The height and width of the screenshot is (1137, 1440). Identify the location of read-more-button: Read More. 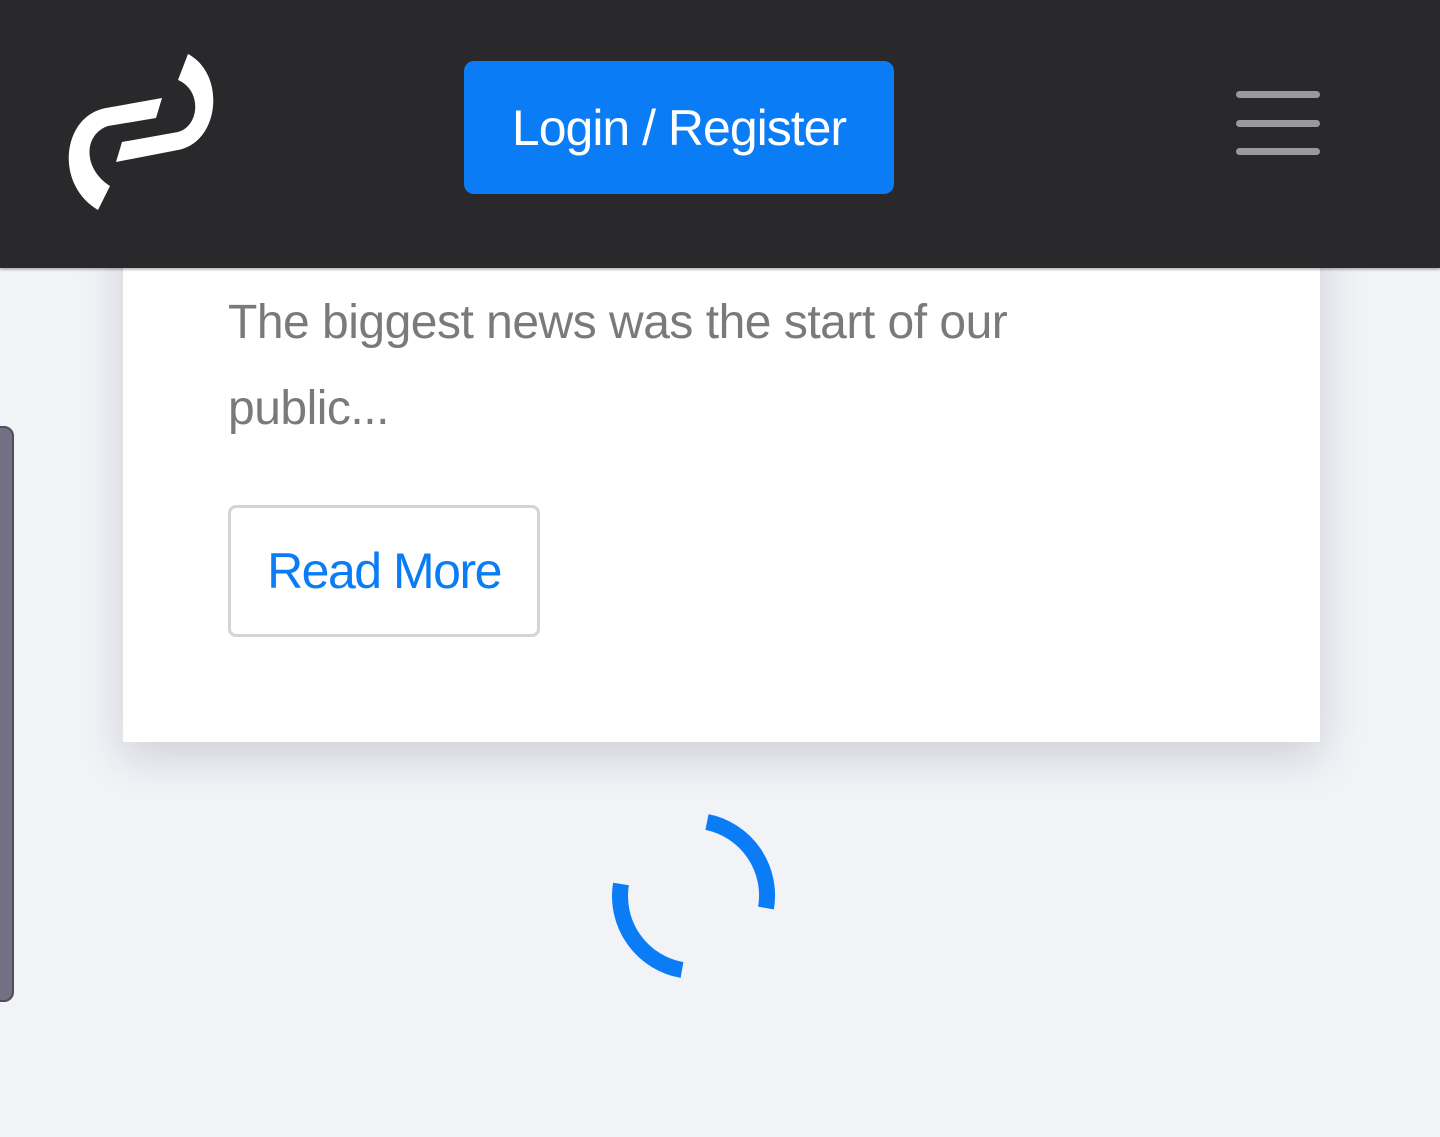
(384, 571).